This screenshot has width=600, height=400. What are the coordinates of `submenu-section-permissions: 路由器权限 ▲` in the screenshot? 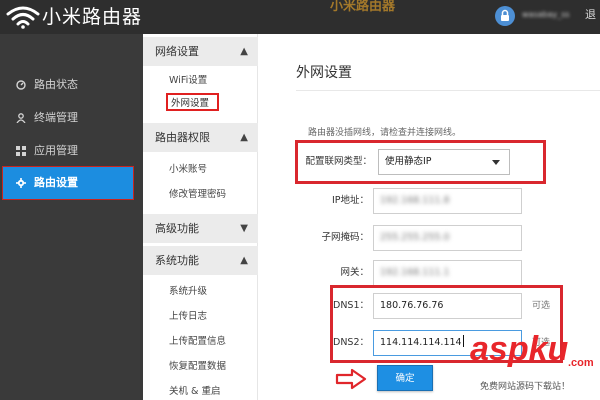 It's located at (200, 137).